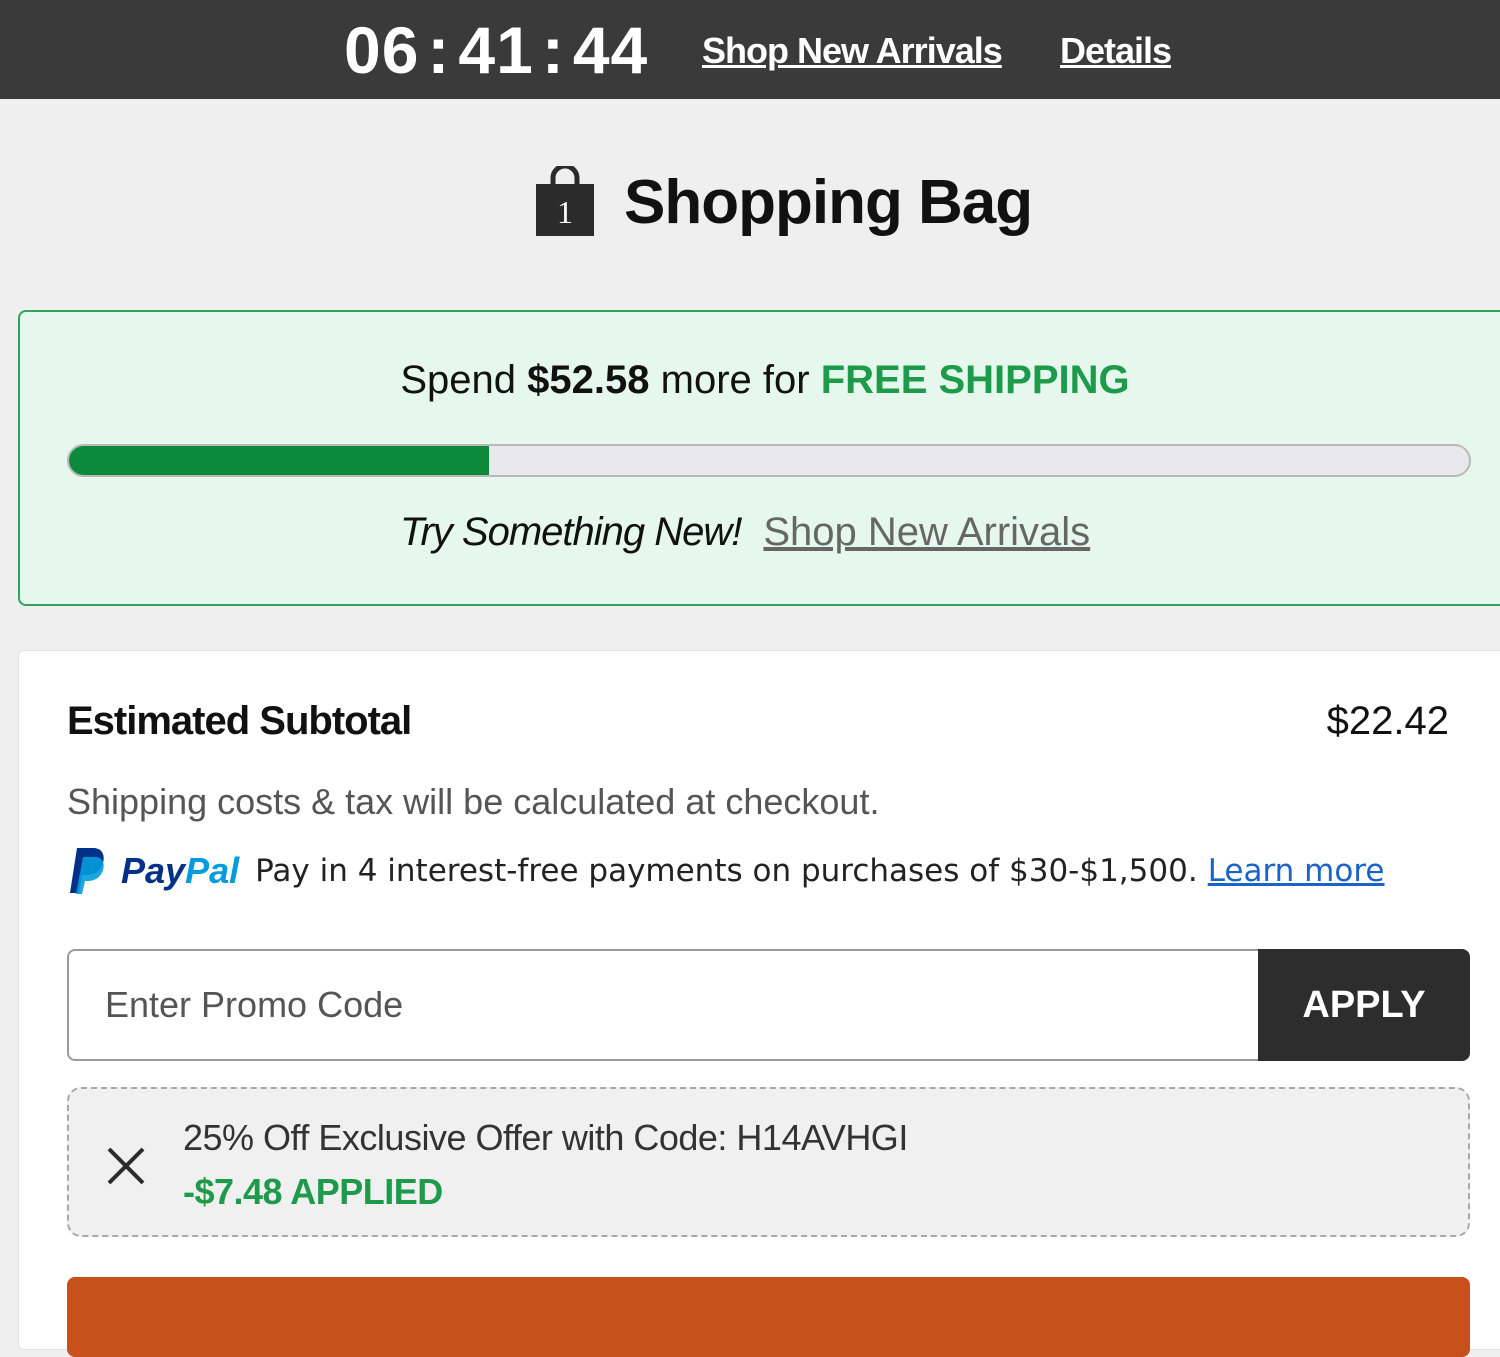  I want to click on topbar-shop-new-arrivals-link: Shop New Arrivals, so click(852, 51).